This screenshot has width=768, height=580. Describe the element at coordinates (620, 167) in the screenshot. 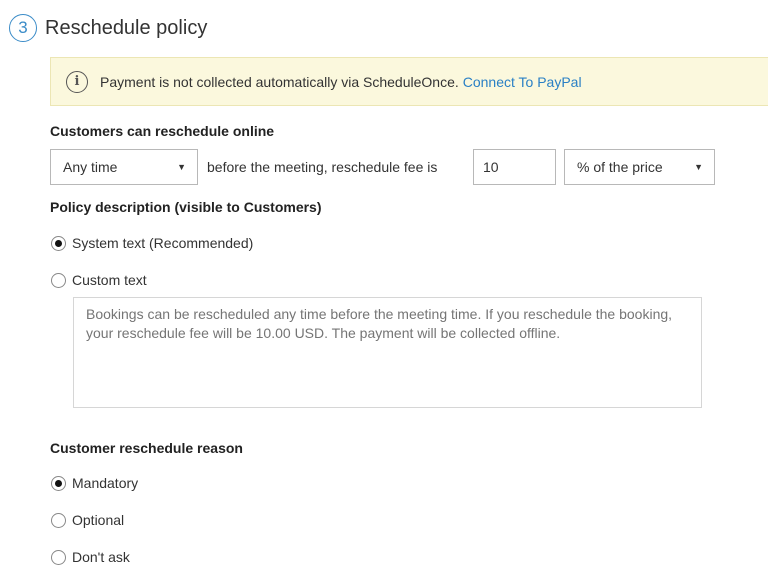

I see `fee-unit-value: % of the price` at that location.